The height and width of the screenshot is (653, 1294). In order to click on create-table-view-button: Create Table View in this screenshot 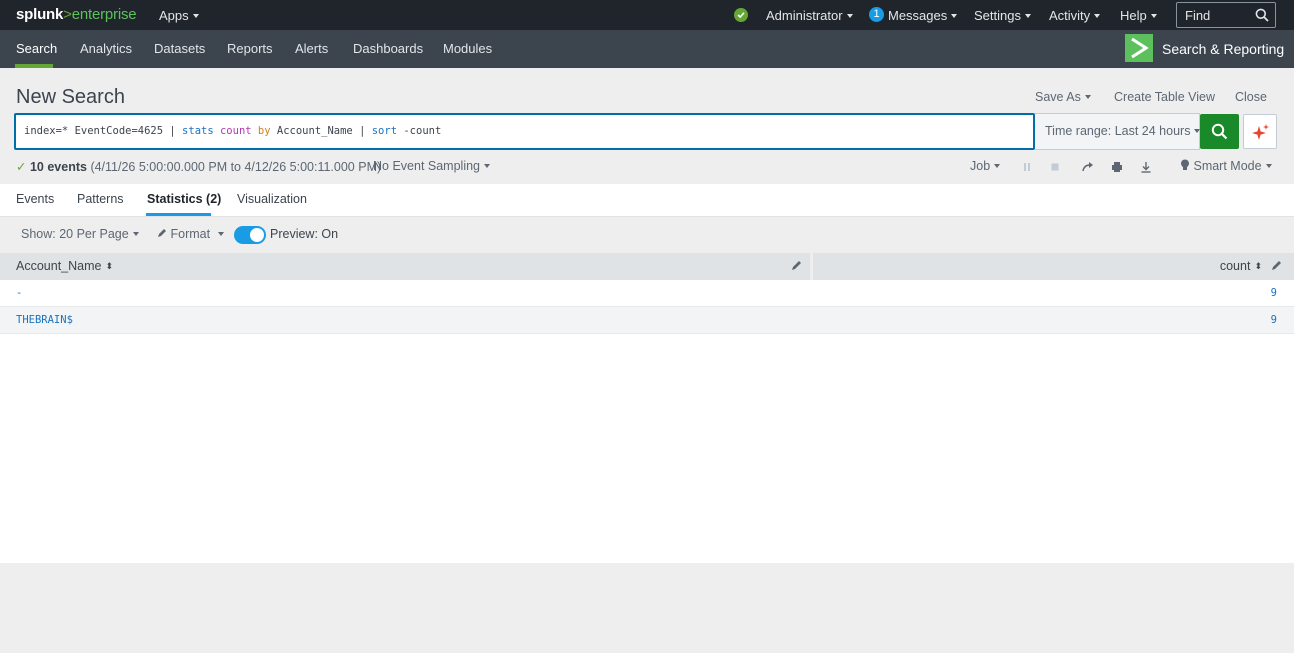, I will do `click(1164, 97)`.